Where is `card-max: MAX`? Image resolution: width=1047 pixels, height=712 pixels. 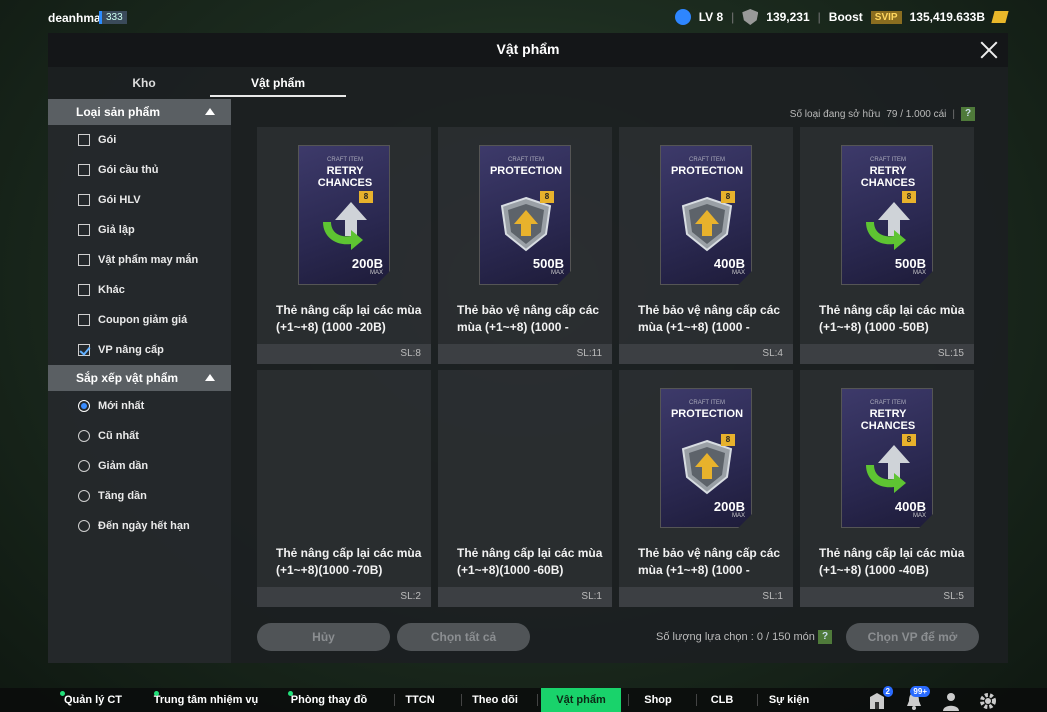 card-max: MAX is located at coordinates (738, 273).